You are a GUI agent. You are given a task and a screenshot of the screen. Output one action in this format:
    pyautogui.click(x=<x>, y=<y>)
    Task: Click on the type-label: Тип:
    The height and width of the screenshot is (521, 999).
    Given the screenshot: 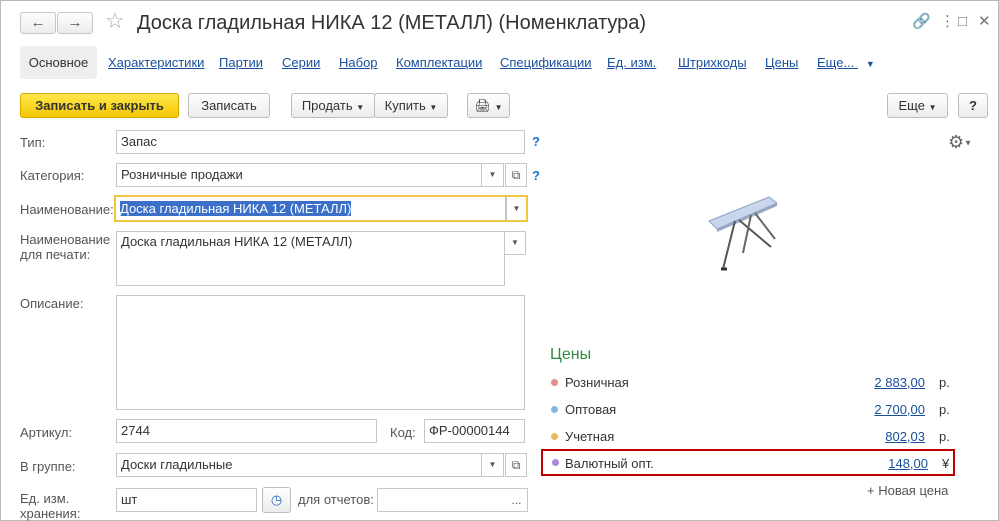 What is the action you would take?
    pyautogui.click(x=33, y=142)
    